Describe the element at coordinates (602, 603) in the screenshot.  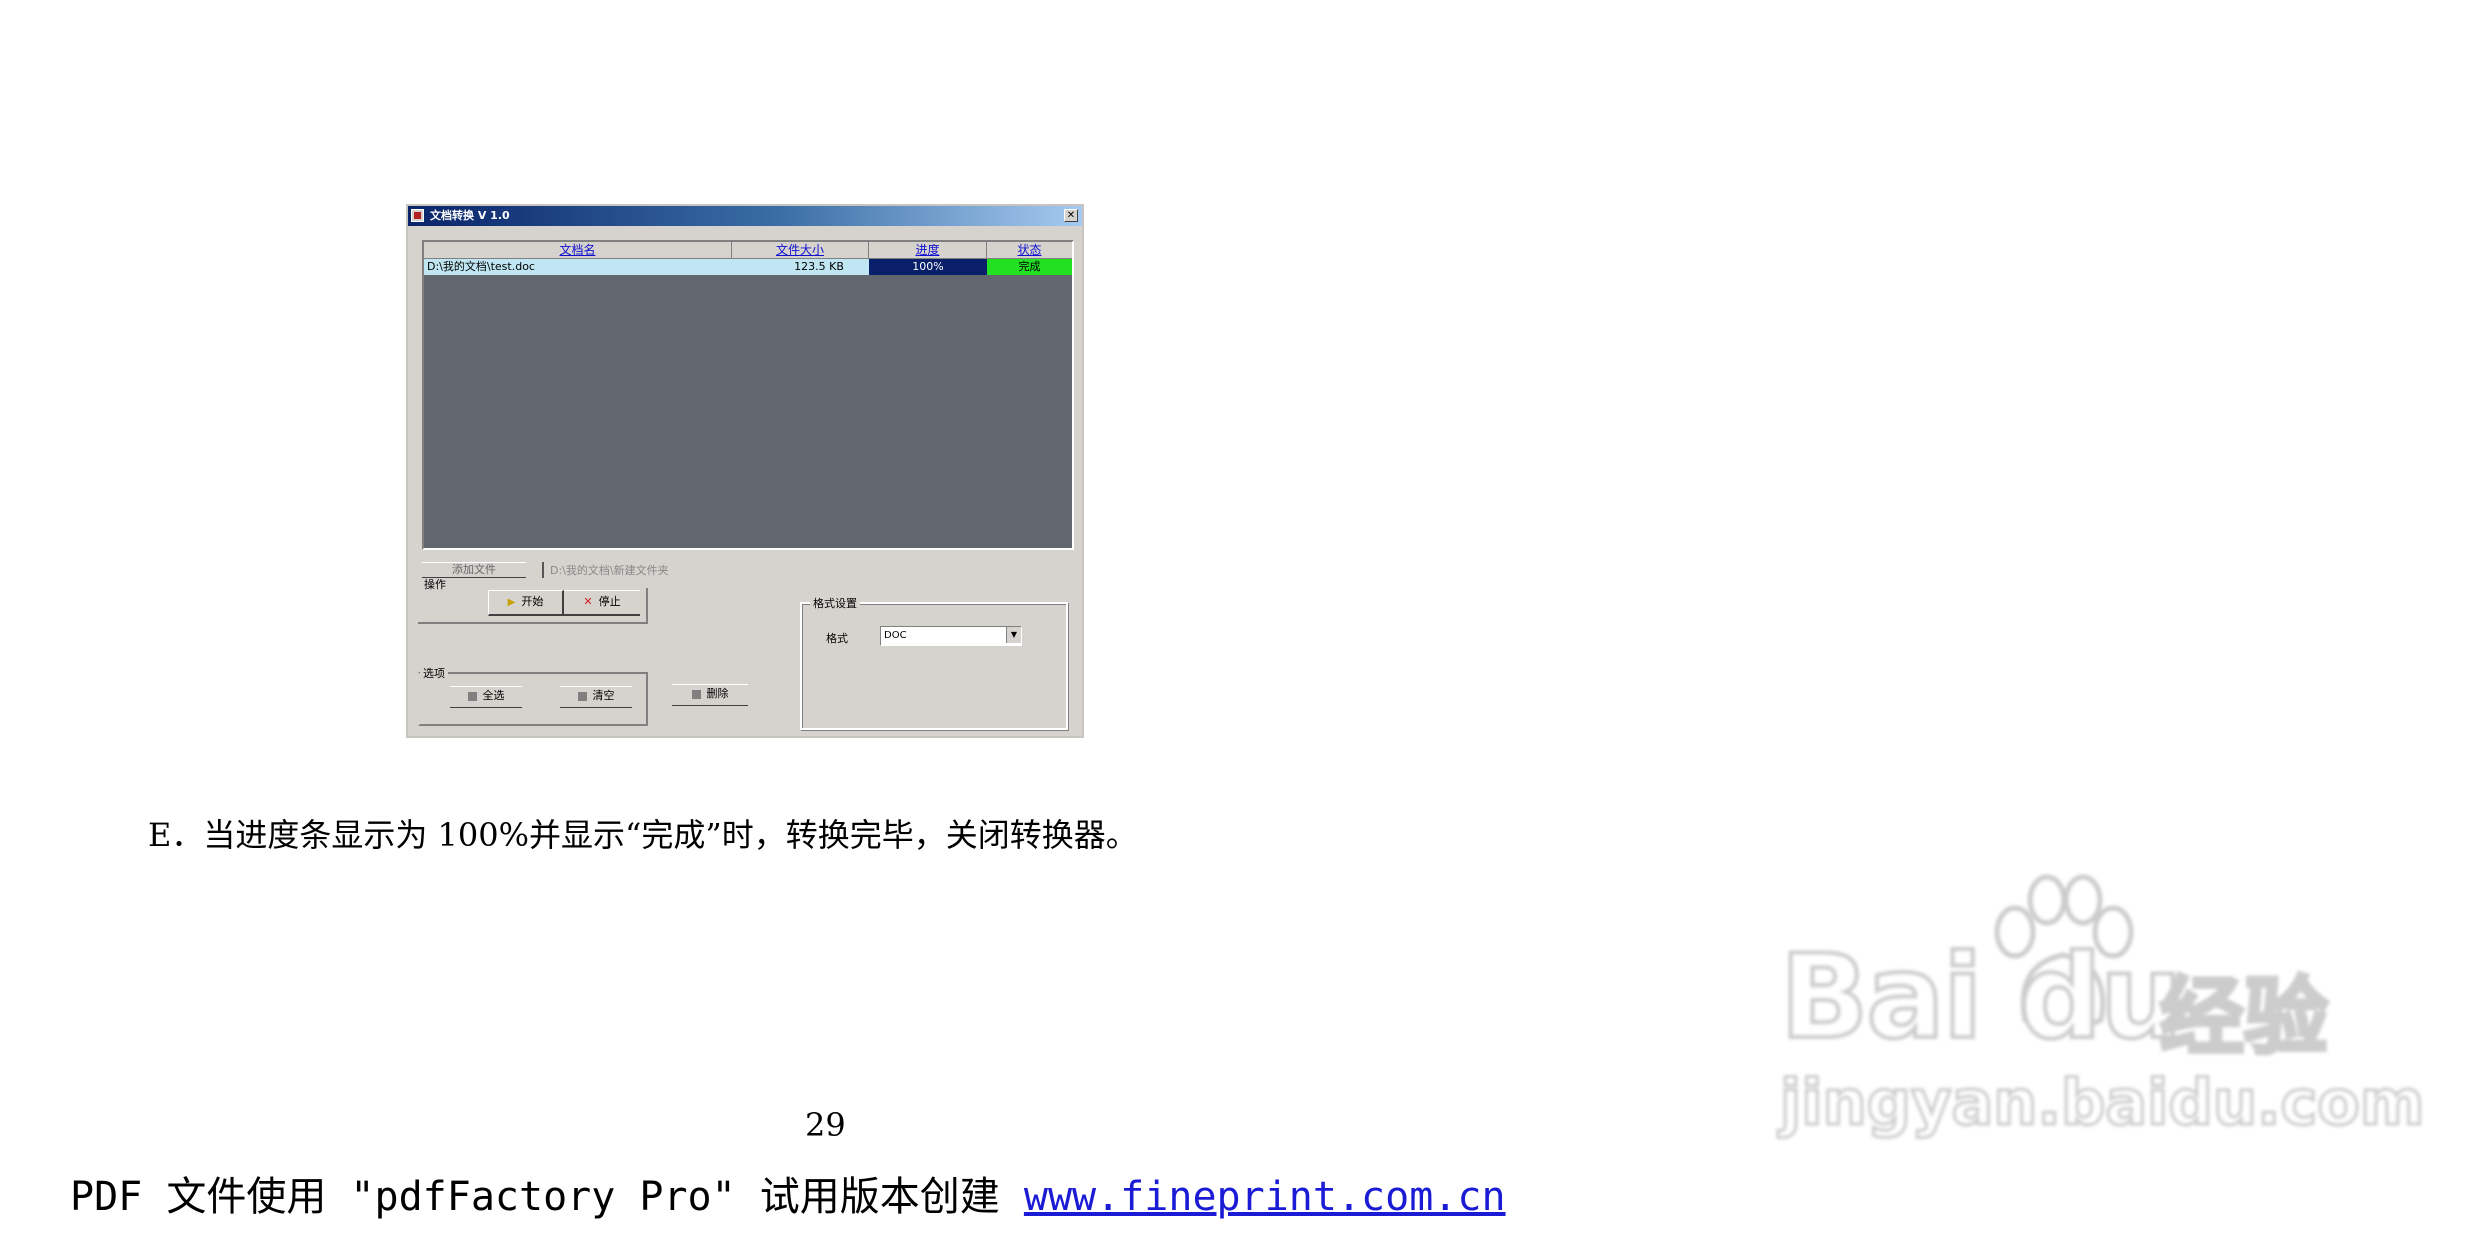
I see `stop-button: 停止` at that location.